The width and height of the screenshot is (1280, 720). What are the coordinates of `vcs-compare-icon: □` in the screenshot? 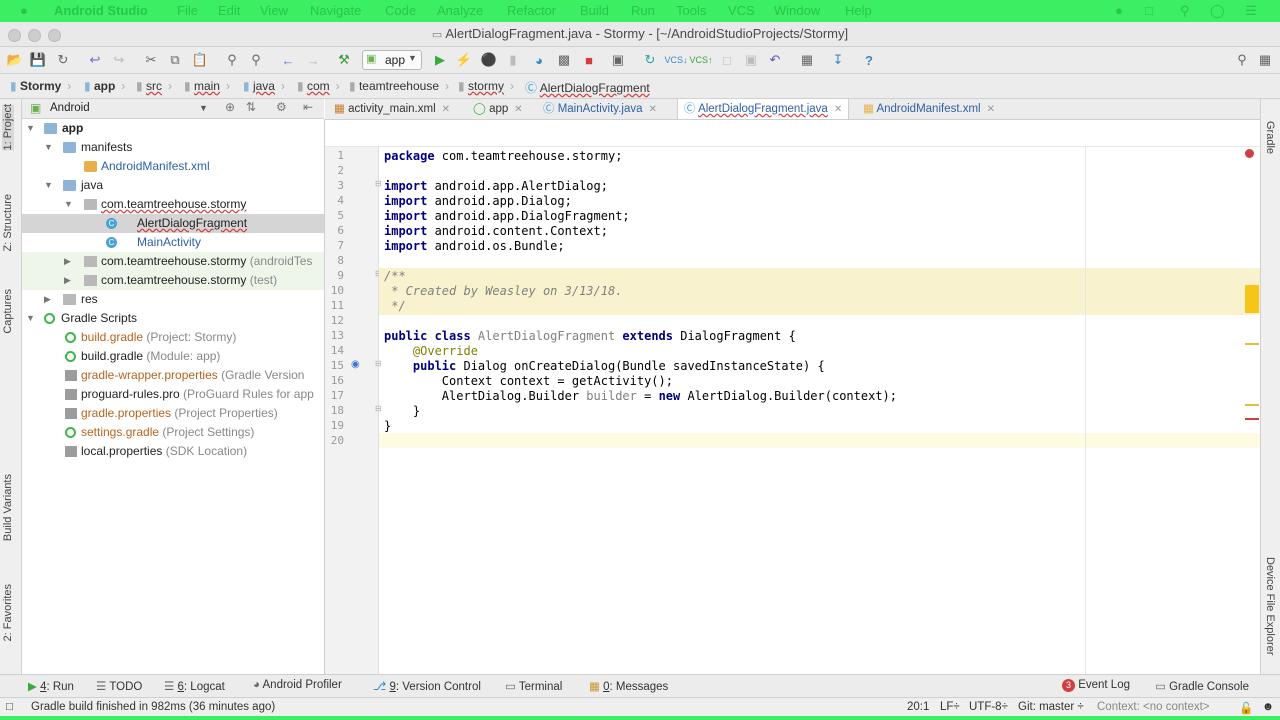 It's located at (727, 60).